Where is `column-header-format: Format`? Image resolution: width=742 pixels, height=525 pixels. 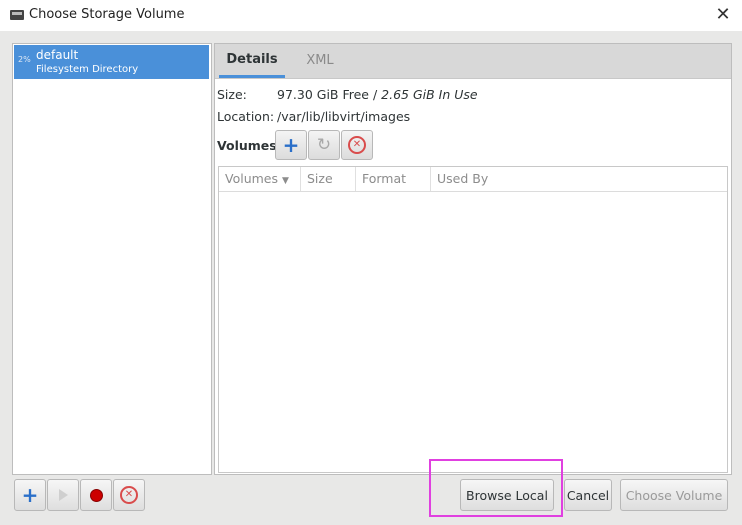
column-header-format: Format is located at coordinates (393, 179).